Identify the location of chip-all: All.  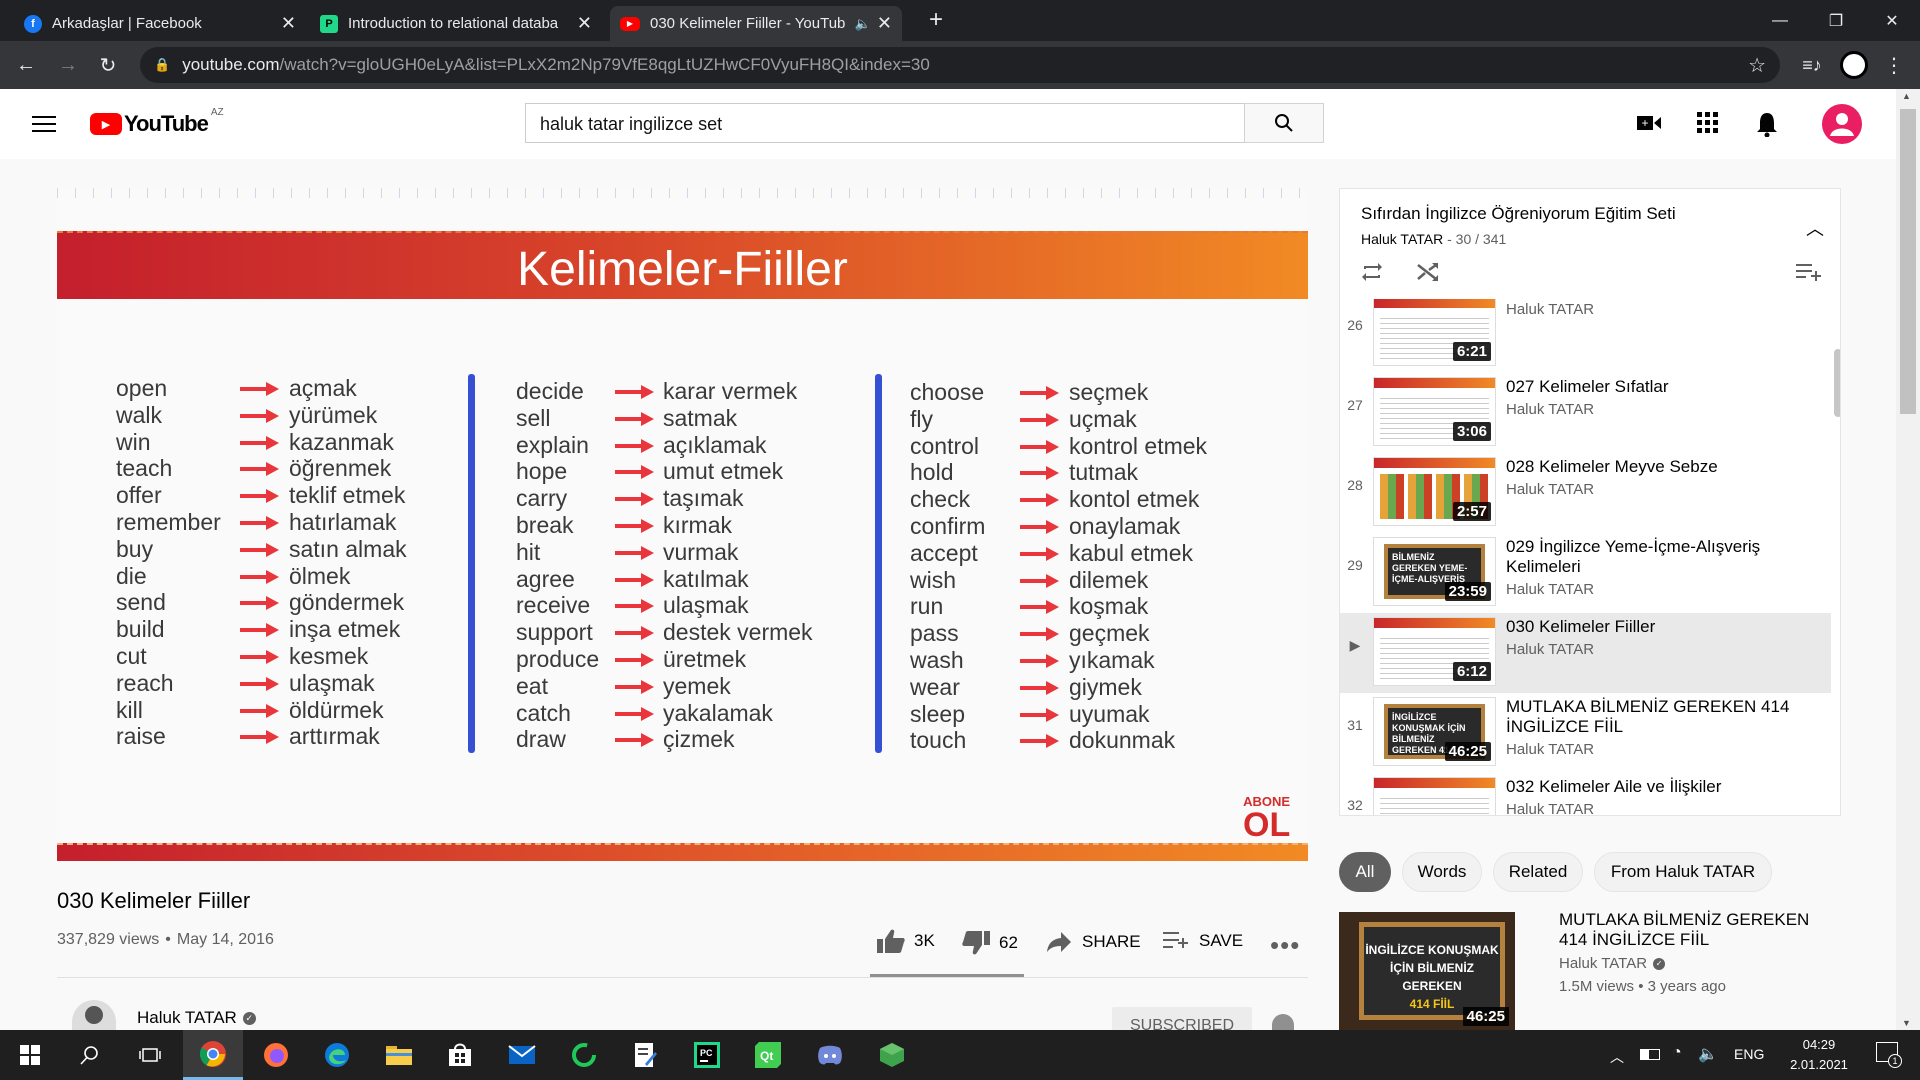
(1365, 872).